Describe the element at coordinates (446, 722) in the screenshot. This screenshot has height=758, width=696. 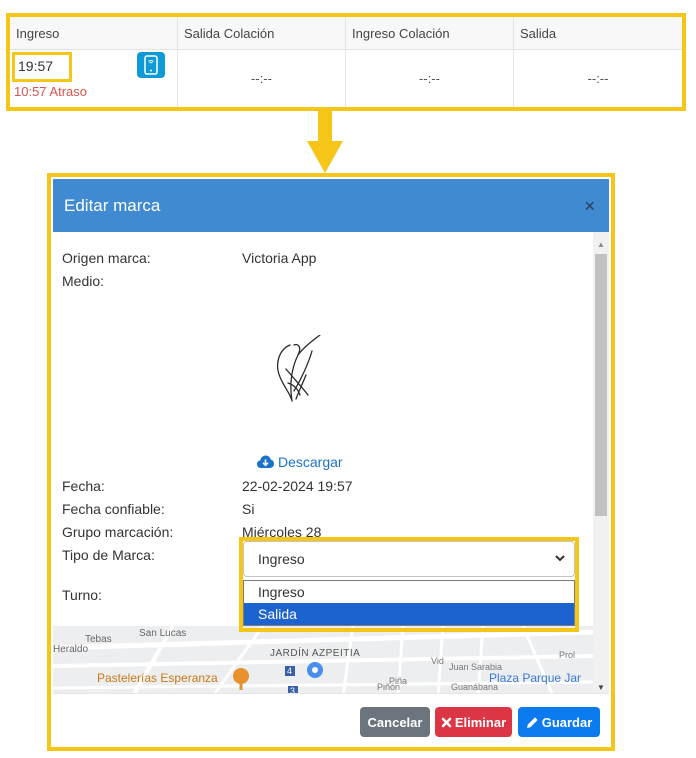
I see `delete-x-icon` at that location.